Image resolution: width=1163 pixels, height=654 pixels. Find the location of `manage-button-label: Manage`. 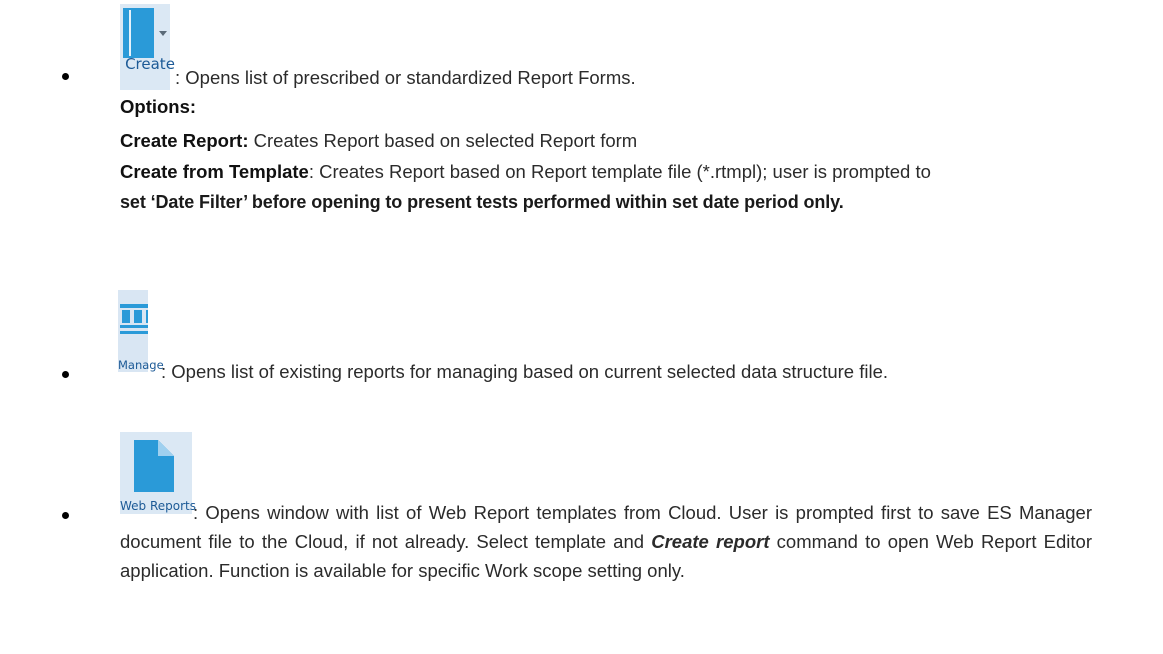

manage-button-label: Manage is located at coordinates (141, 365).